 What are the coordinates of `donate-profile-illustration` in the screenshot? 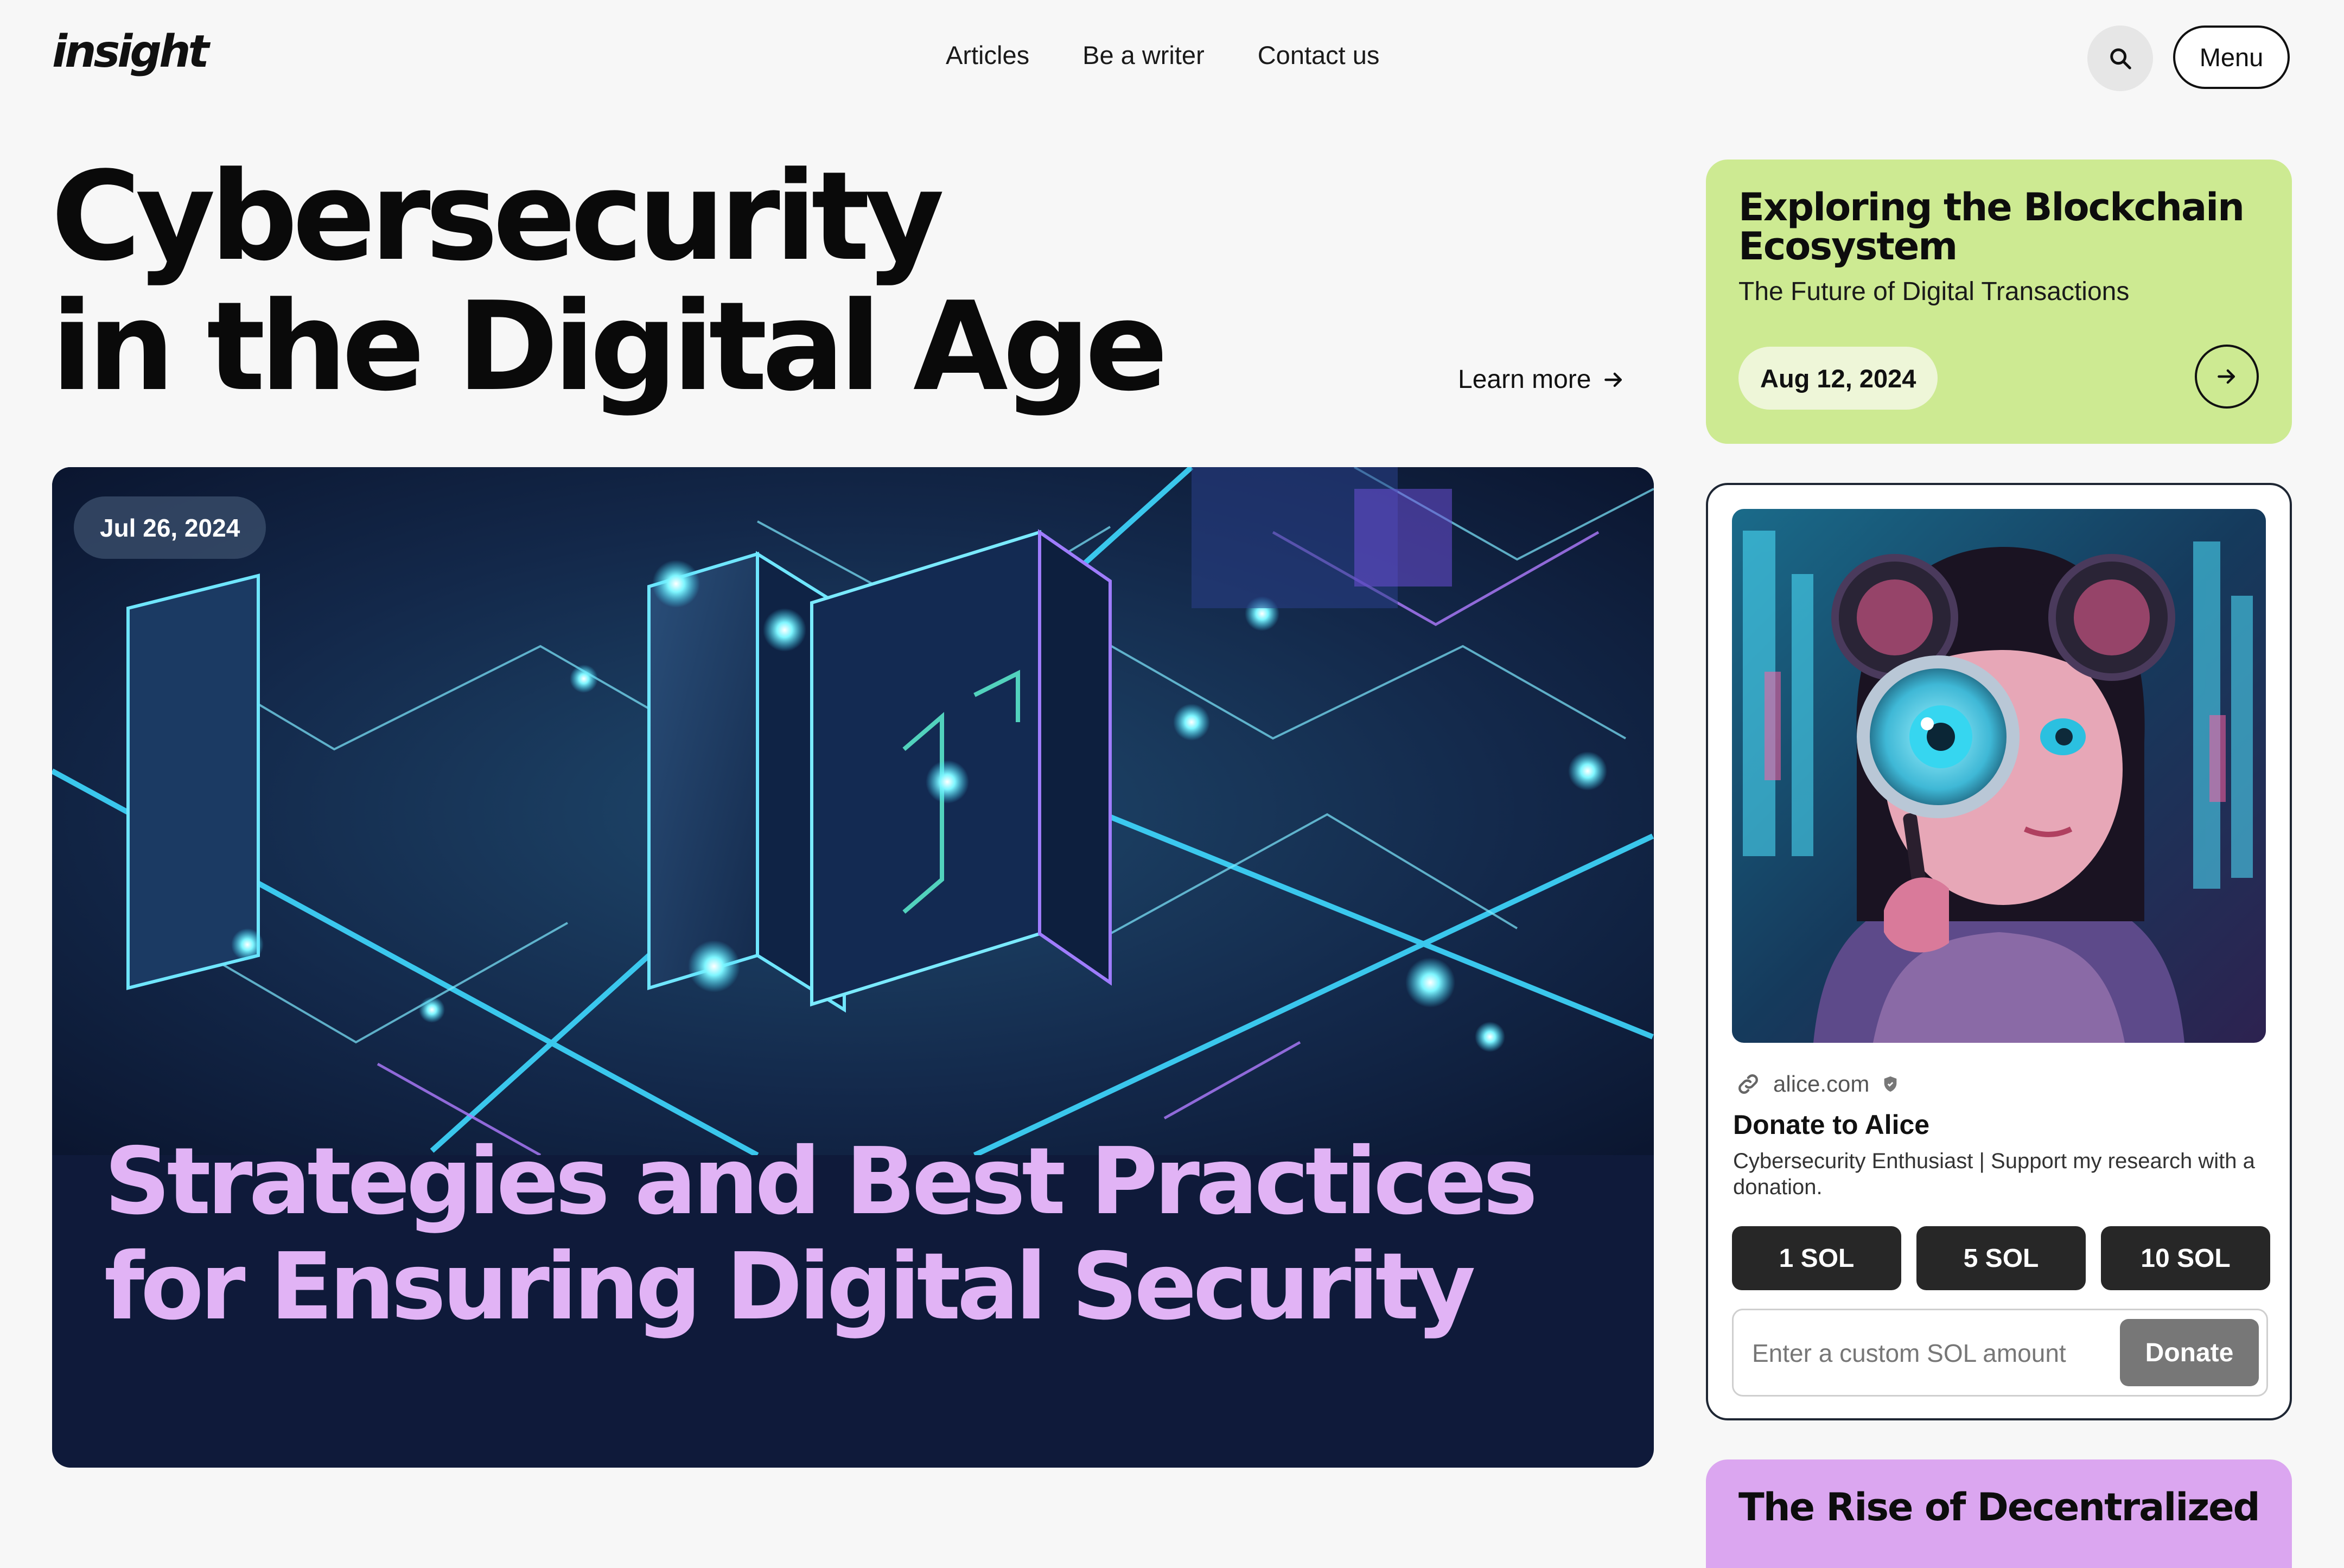 It's located at (1999, 776).